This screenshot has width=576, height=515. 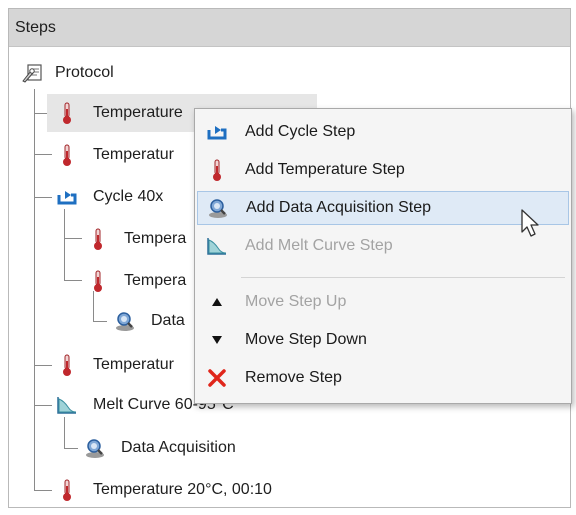 I want to click on tree-node-temperature-6: Temperature 20°C, 00:10, so click(x=163, y=490).